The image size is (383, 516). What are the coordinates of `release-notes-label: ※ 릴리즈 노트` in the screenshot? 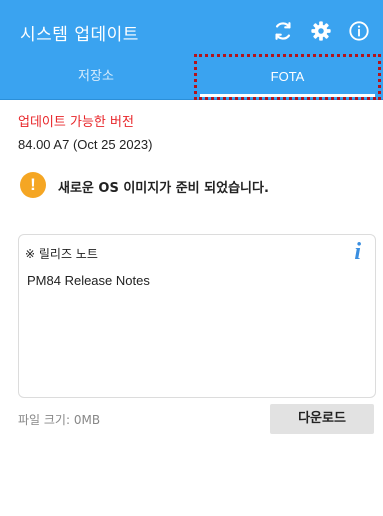 It's located at (61, 254).